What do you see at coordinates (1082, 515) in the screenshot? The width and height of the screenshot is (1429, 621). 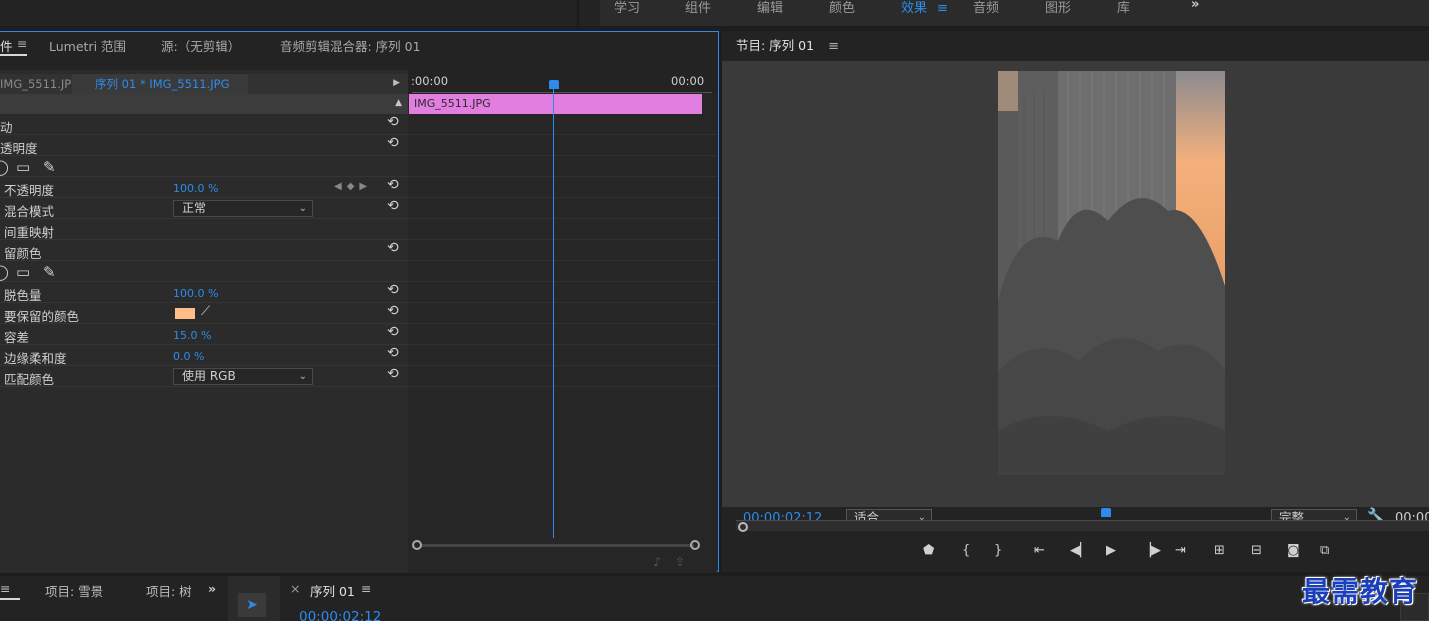 I see `program-time-ruler` at bounding box center [1082, 515].